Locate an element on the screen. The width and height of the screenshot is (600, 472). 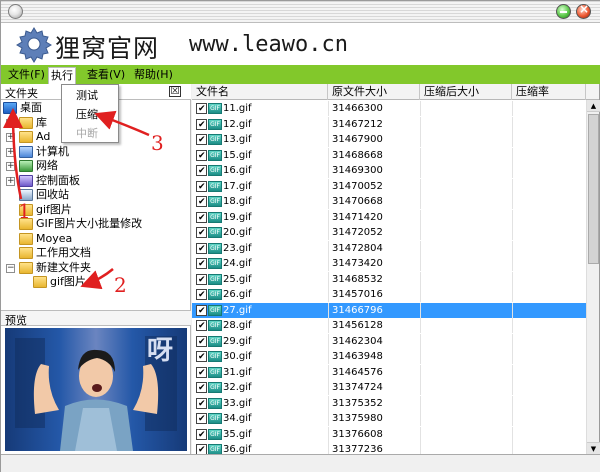
table-row: GIF16.gif 31469300 is located at coordinates (389, 171).